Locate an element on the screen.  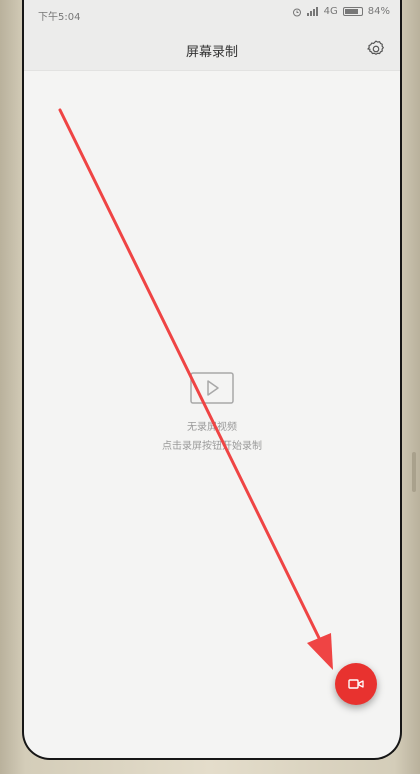
record-button is located at coordinates (356, 684).